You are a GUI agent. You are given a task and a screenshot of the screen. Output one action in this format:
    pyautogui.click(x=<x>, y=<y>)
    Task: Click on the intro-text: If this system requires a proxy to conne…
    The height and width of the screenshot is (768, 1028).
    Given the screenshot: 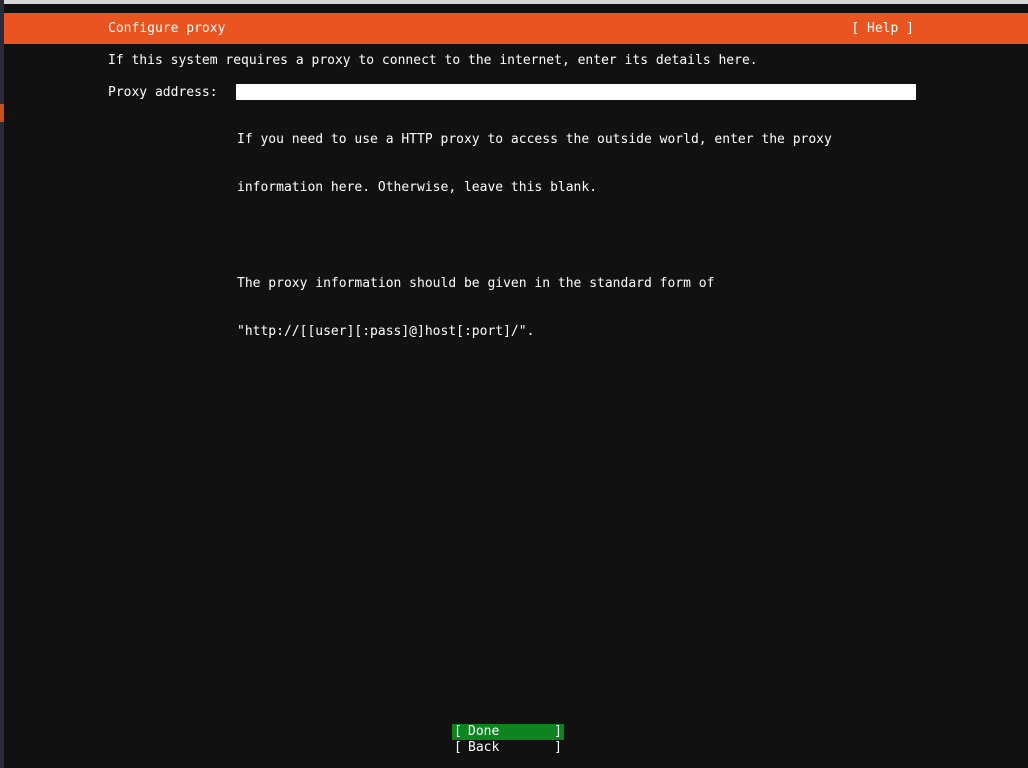 What is the action you would take?
    pyautogui.click(x=433, y=60)
    